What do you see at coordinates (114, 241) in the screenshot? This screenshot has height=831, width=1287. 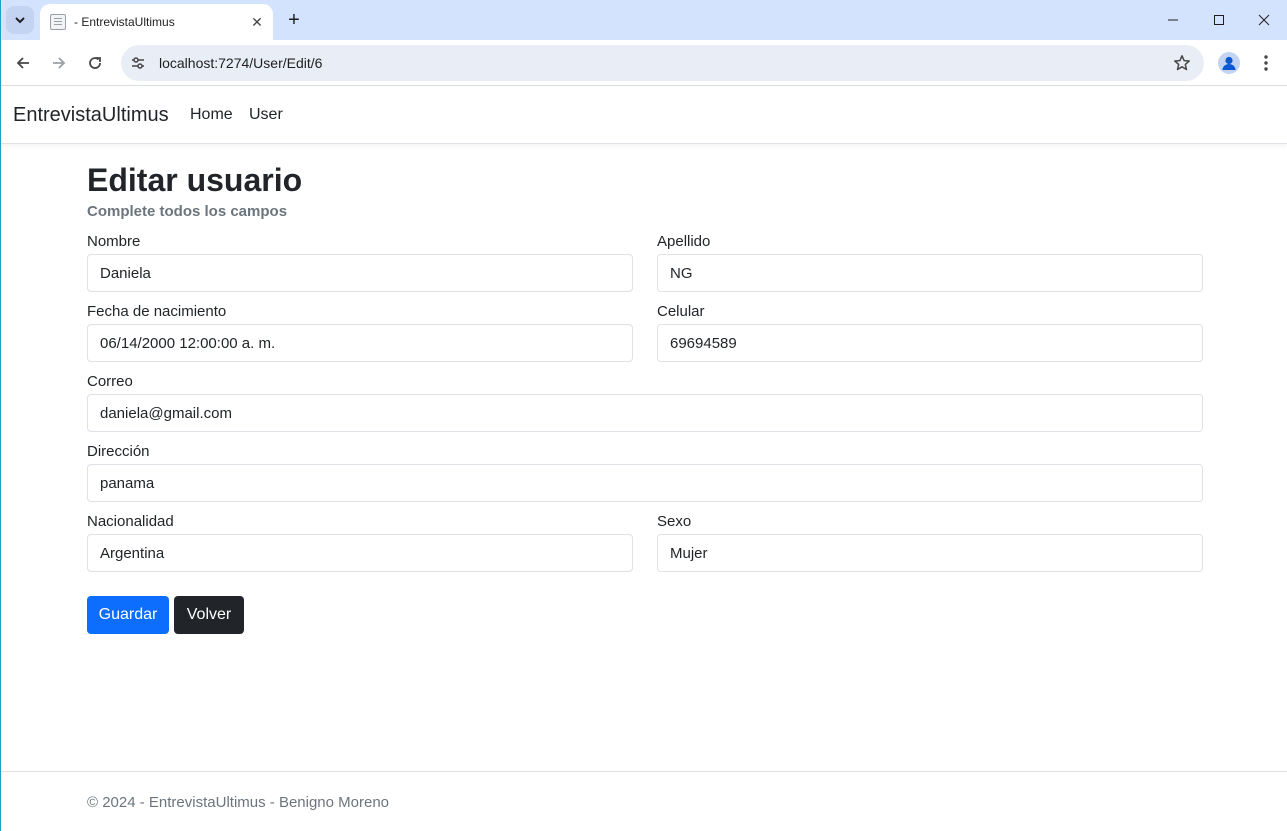 I see `nombre-label: Nombre` at bounding box center [114, 241].